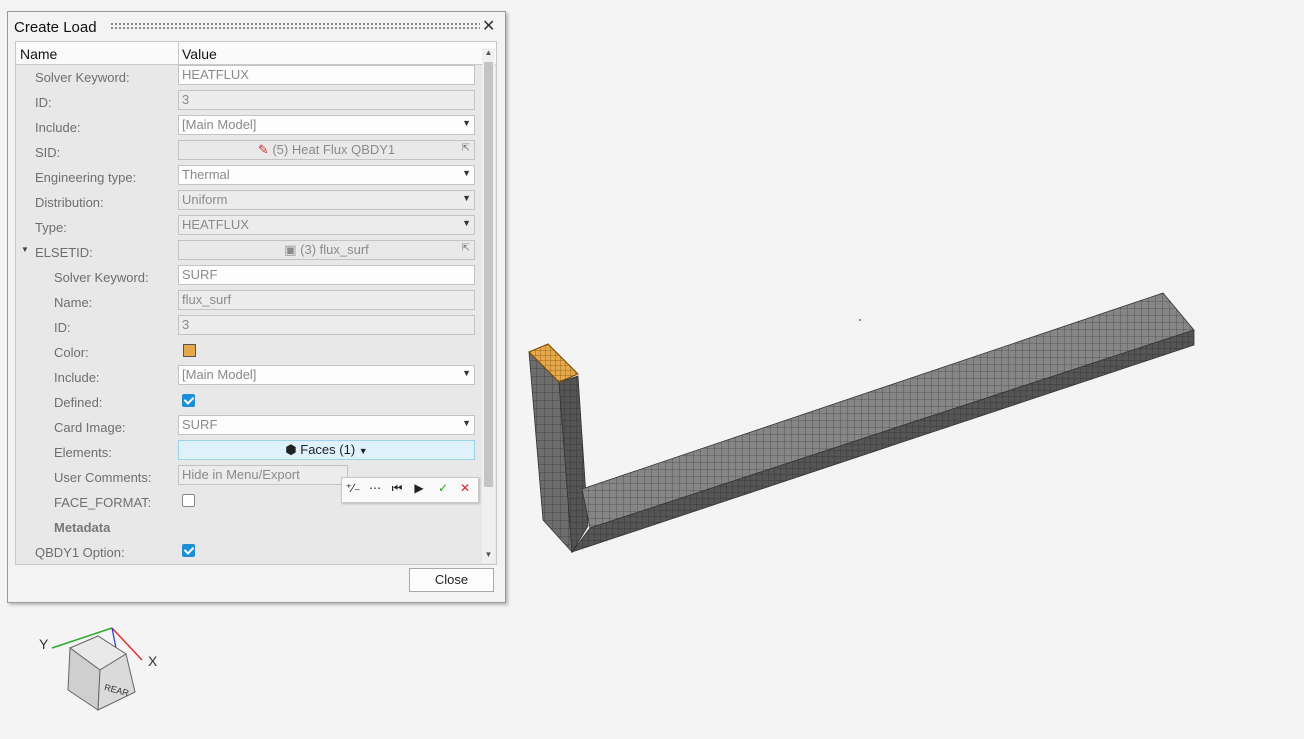 The height and width of the screenshot is (739, 1304). Describe the element at coordinates (97, 669) in the screenshot. I see `view-cube: REAR` at that location.